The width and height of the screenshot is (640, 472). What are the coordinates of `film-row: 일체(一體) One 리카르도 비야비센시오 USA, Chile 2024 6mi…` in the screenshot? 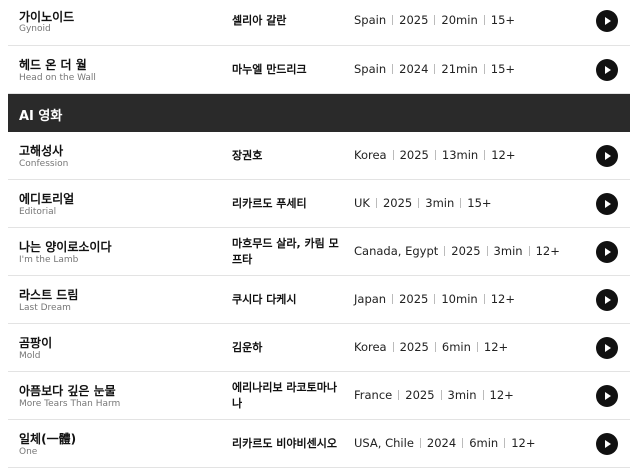 It's located at (319, 444).